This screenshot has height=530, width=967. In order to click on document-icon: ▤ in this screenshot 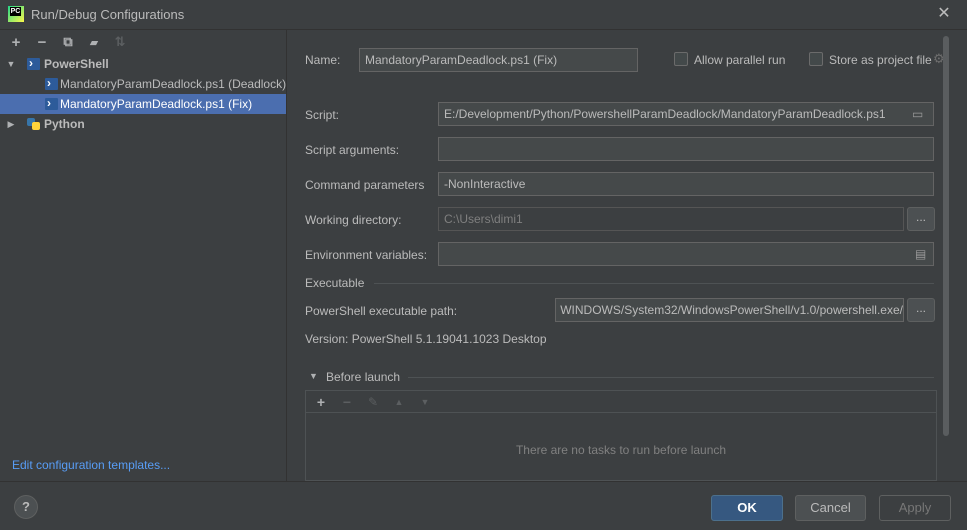, I will do `click(920, 254)`.